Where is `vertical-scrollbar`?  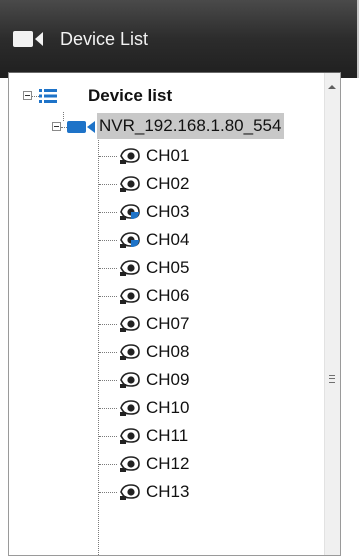
vertical-scrollbar is located at coordinates (332, 314).